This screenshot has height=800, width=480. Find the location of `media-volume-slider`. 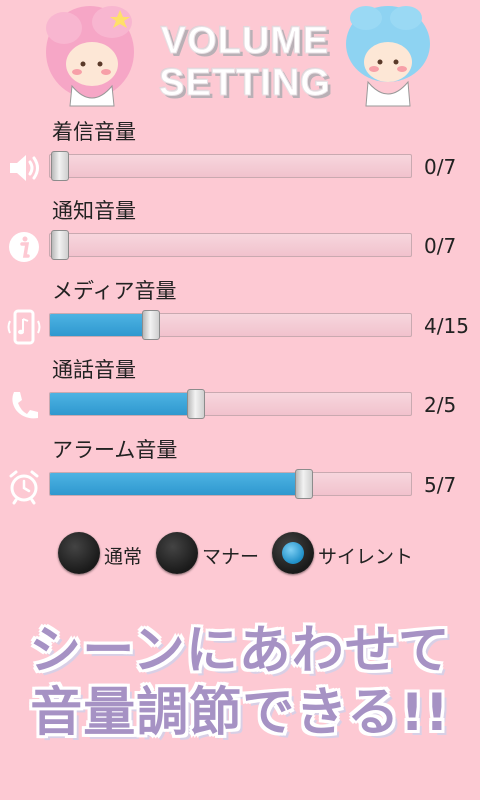

media-volume-slider is located at coordinates (230, 325).